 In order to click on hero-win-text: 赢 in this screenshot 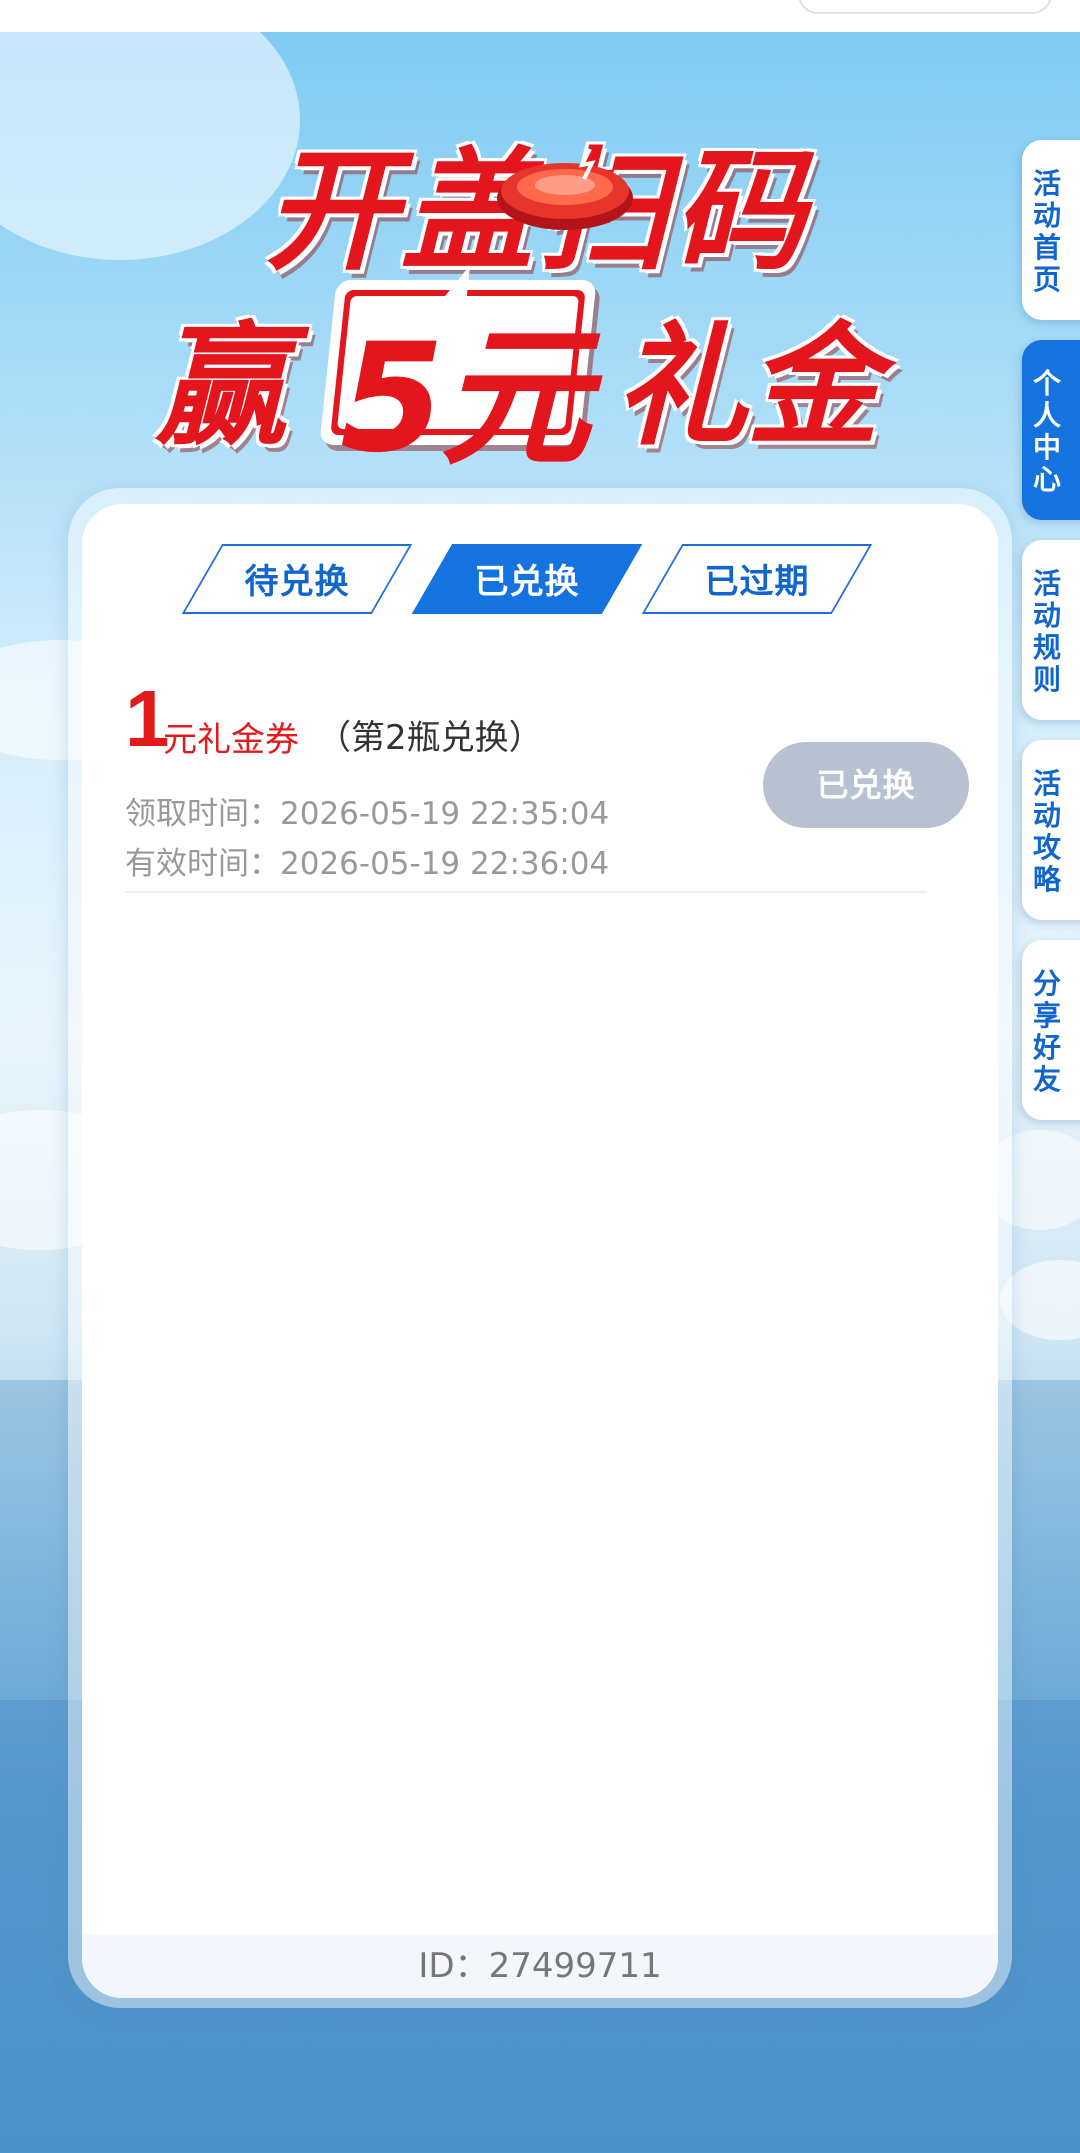, I will do `click(221, 387)`.